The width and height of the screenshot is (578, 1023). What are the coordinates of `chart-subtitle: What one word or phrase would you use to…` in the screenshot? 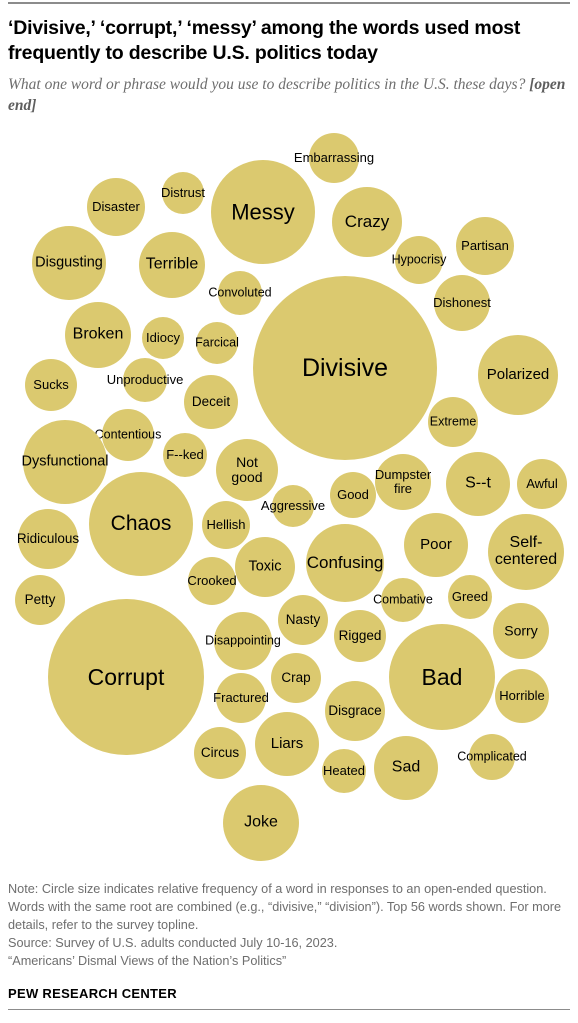 It's located at (289, 95).